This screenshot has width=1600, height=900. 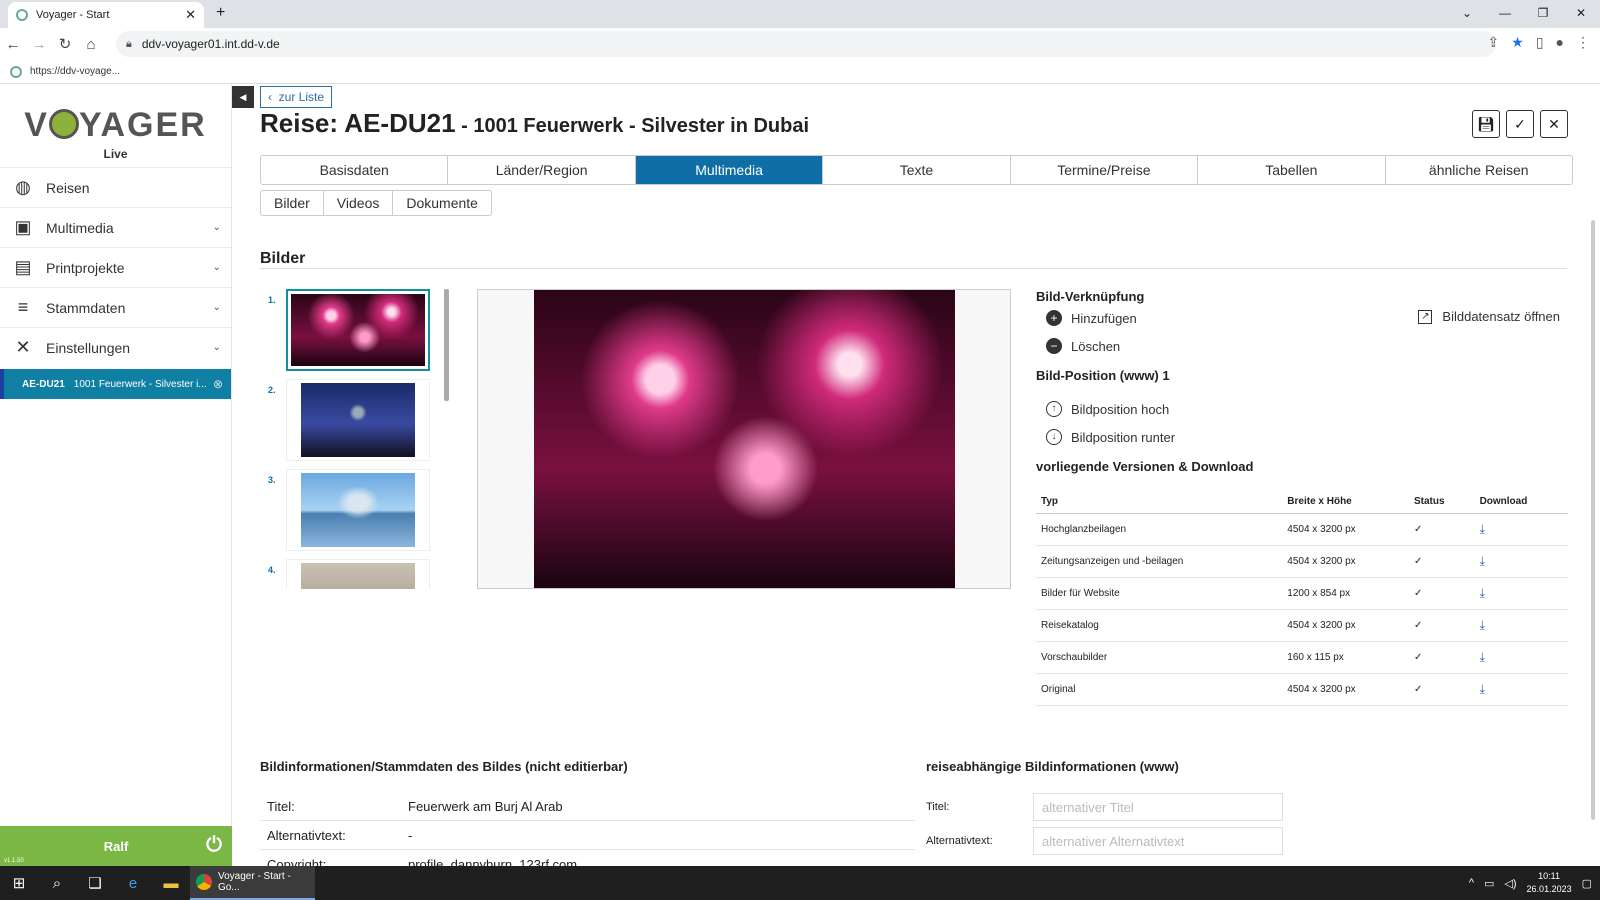 What do you see at coordinates (1054, 437) in the screenshot?
I see `arrow-down-circle-icon: ↓` at bounding box center [1054, 437].